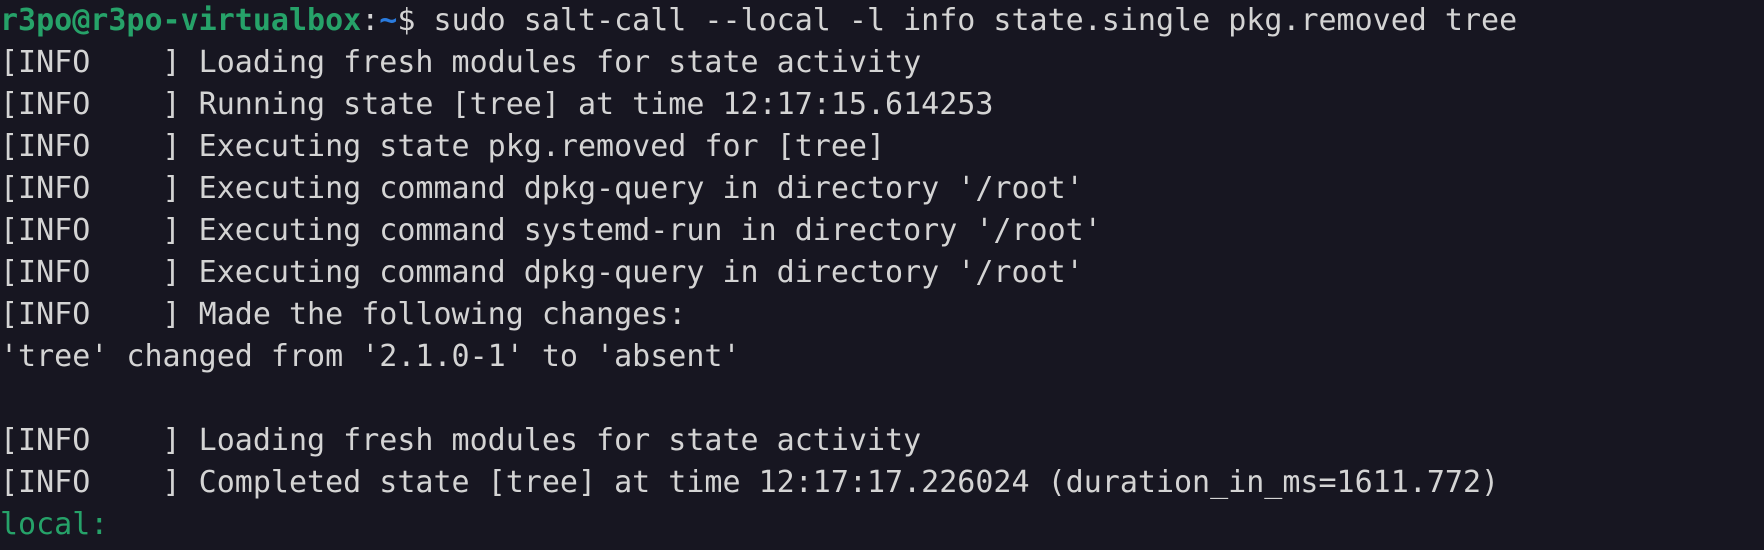 Image resolution: width=1764 pixels, height=550 pixels. I want to click on prompt-colon: :, so click(370, 20).